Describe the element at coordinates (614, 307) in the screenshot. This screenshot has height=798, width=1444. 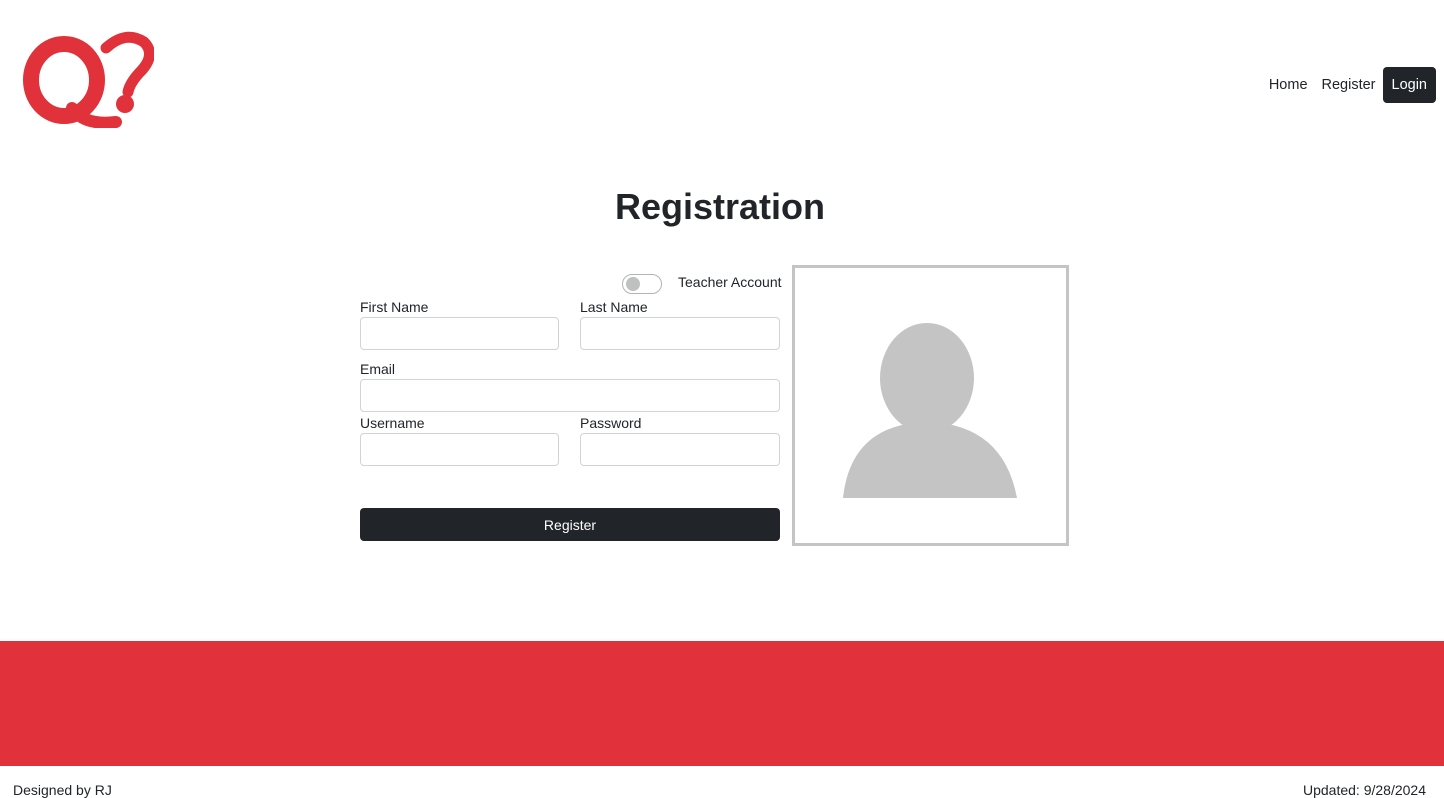
I see `last-name-label: Last Name` at that location.